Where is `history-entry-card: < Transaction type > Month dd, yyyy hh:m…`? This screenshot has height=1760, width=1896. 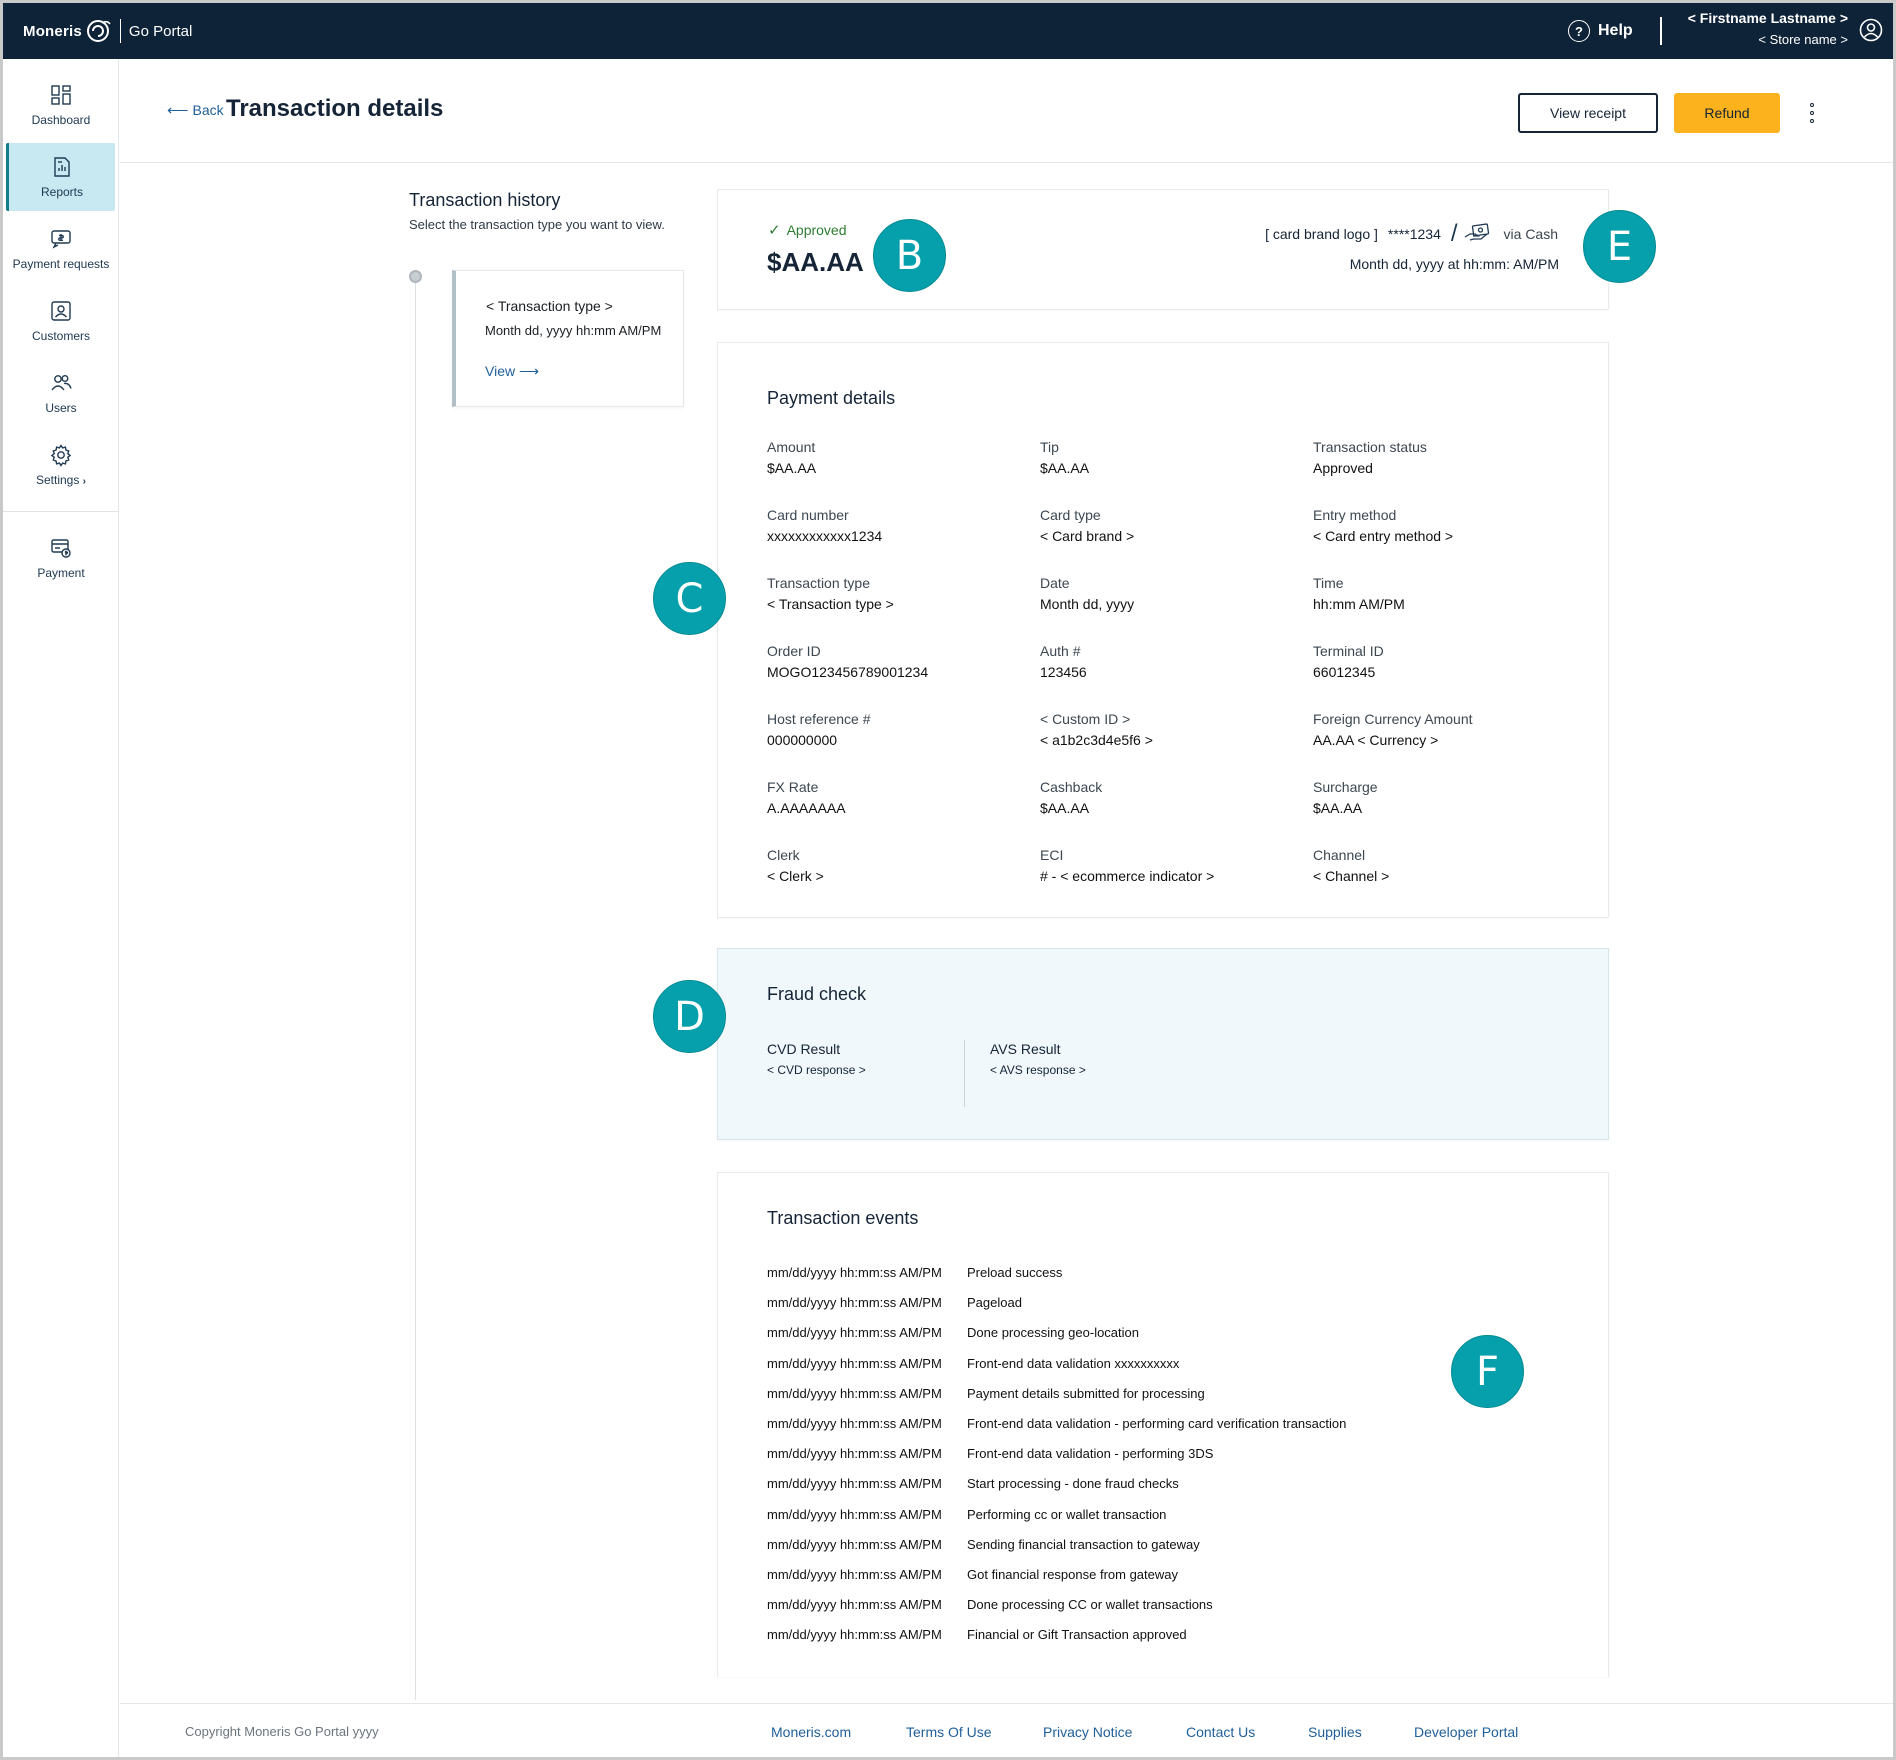
history-entry-card: < Transaction type > Month dd, yyyy hh:m… is located at coordinates (568, 338).